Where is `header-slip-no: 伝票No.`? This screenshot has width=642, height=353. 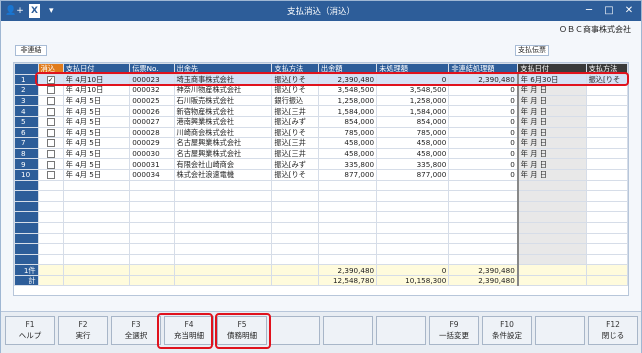 header-slip-no: 伝票No. is located at coordinates (152, 69).